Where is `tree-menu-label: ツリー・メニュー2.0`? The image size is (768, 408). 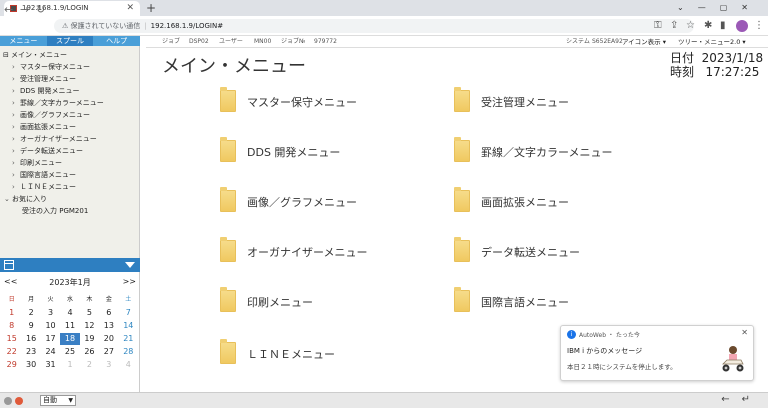
tree-menu-label: ツリー・メニュー2.0 is located at coordinates (709, 42).